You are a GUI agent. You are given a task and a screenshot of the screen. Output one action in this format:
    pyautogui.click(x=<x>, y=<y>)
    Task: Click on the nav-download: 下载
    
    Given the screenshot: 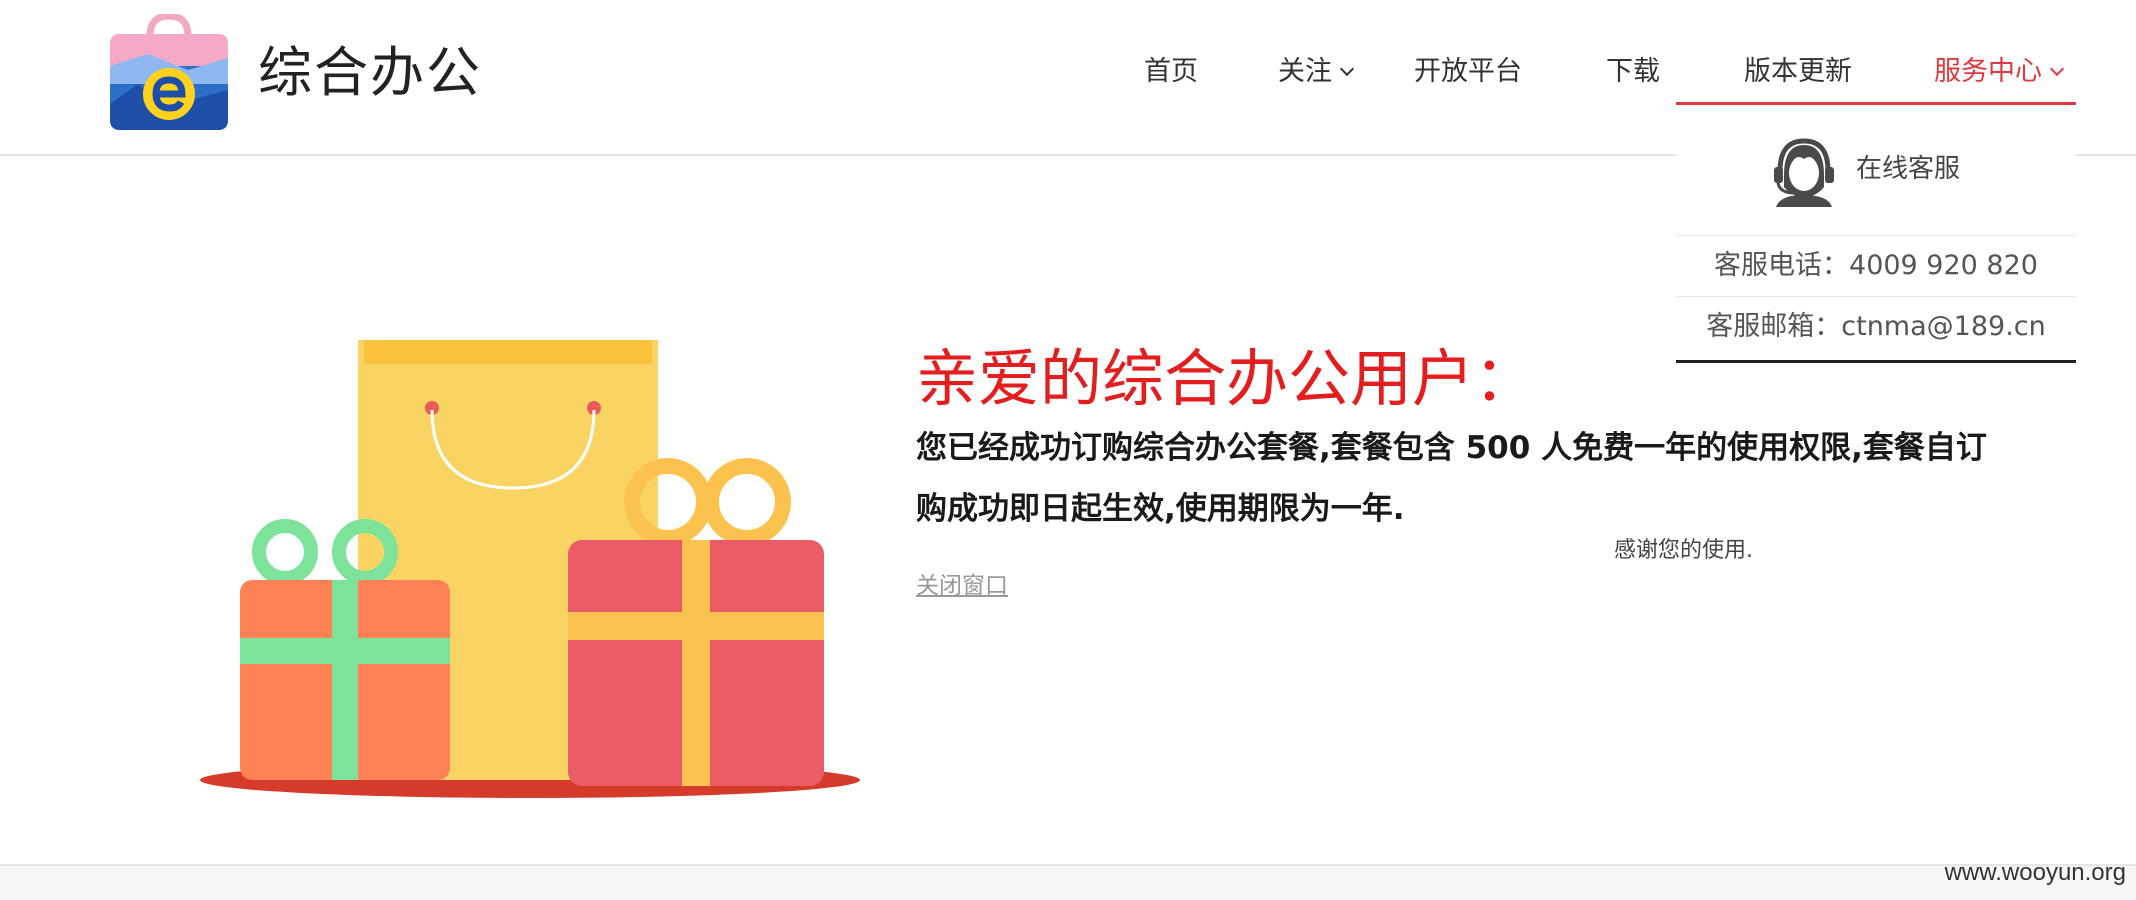 What is the action you would take?
    pyautogui.click(x=1633, y=72)
    